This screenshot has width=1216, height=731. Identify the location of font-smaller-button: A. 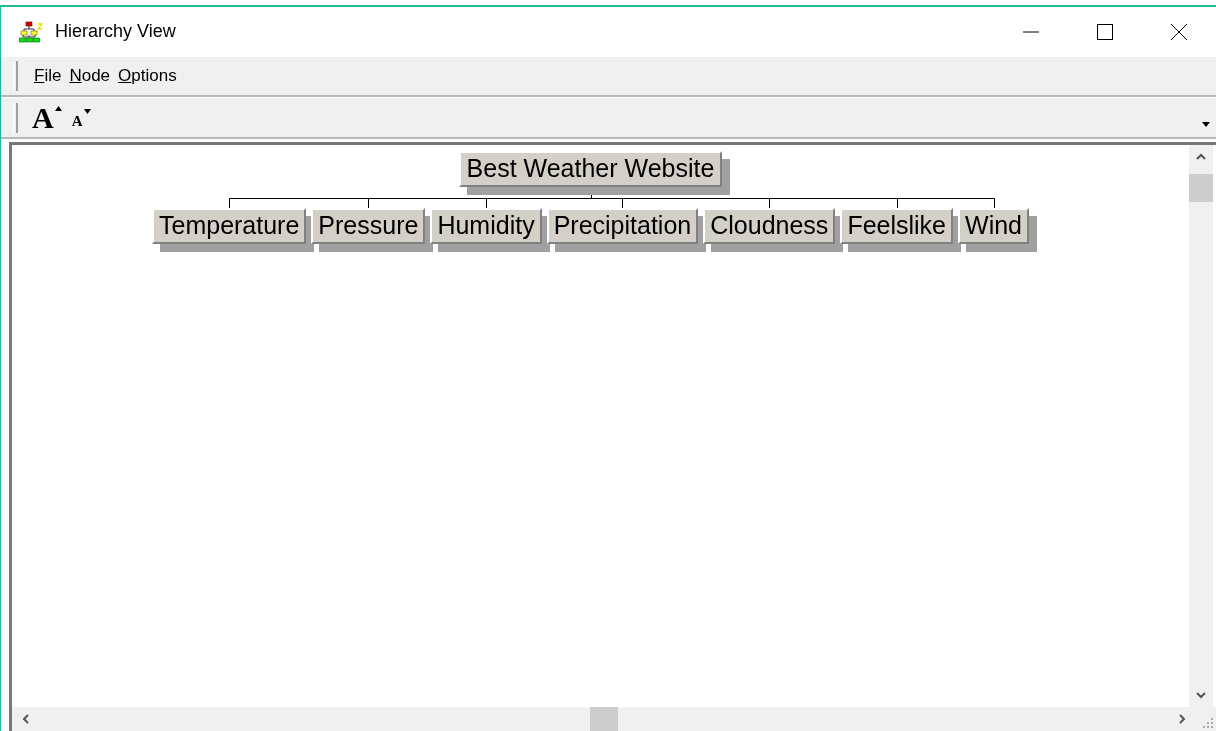
(81, 117).